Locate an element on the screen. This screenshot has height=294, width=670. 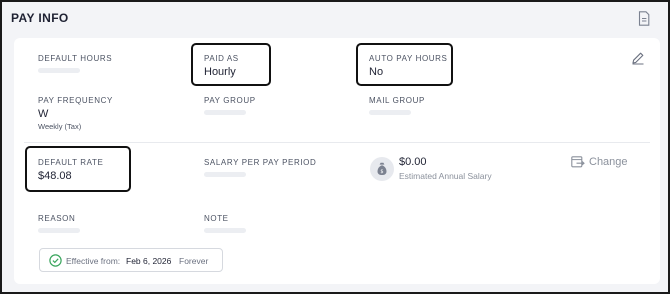
note-placeholder is located at coordinates (225, 230).